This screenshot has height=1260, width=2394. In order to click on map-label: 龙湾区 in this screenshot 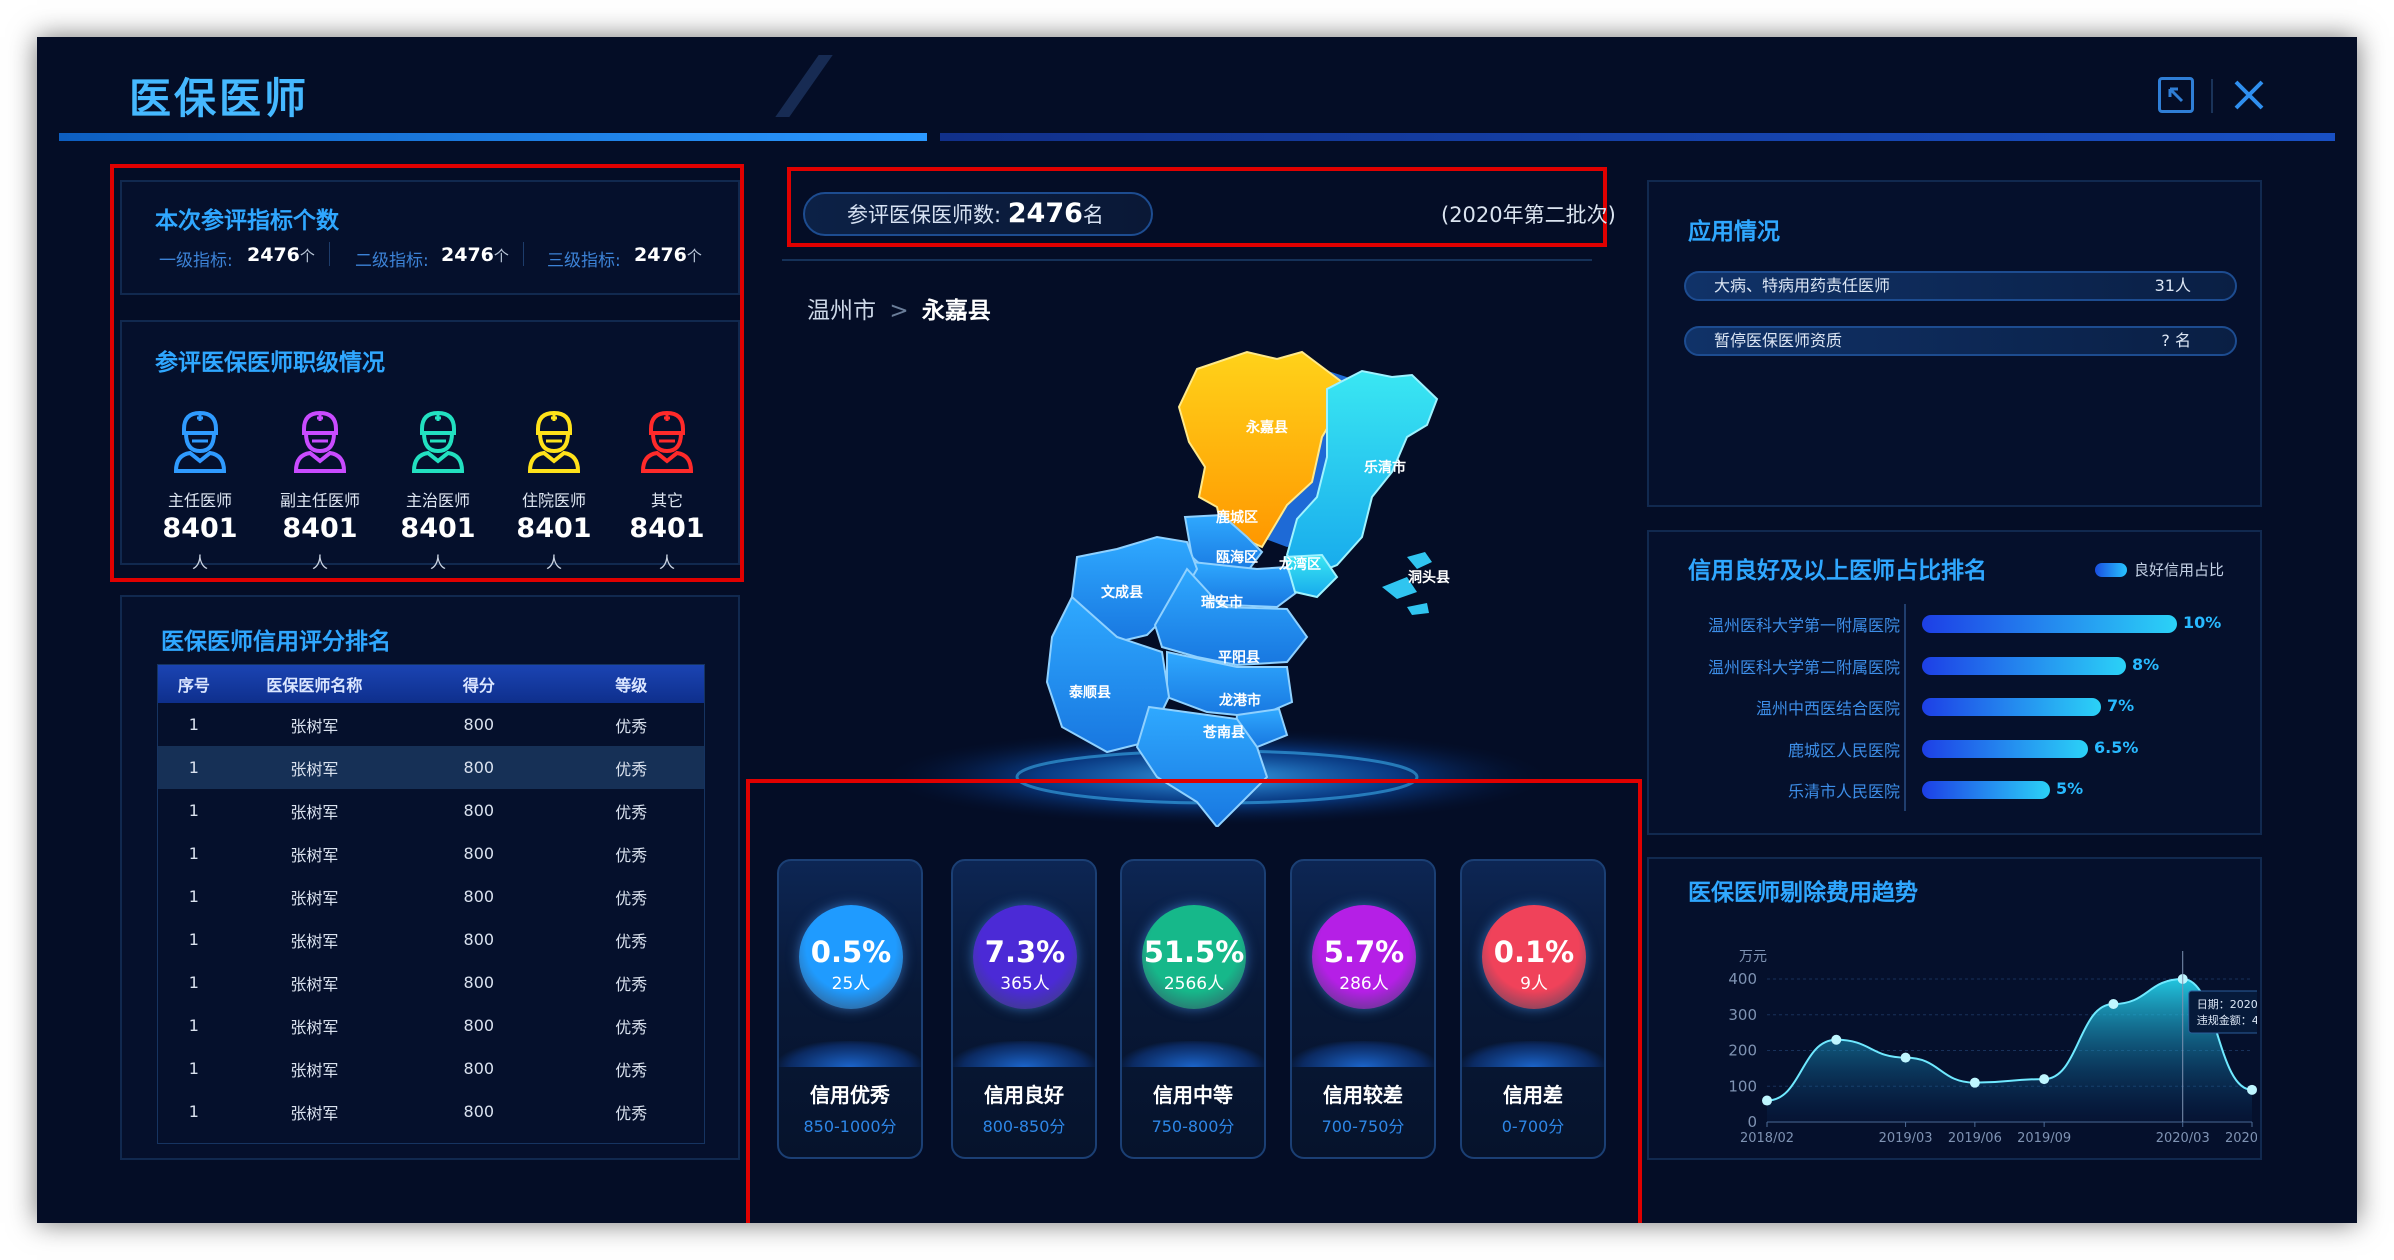, I will do `click(1299, 564)`.